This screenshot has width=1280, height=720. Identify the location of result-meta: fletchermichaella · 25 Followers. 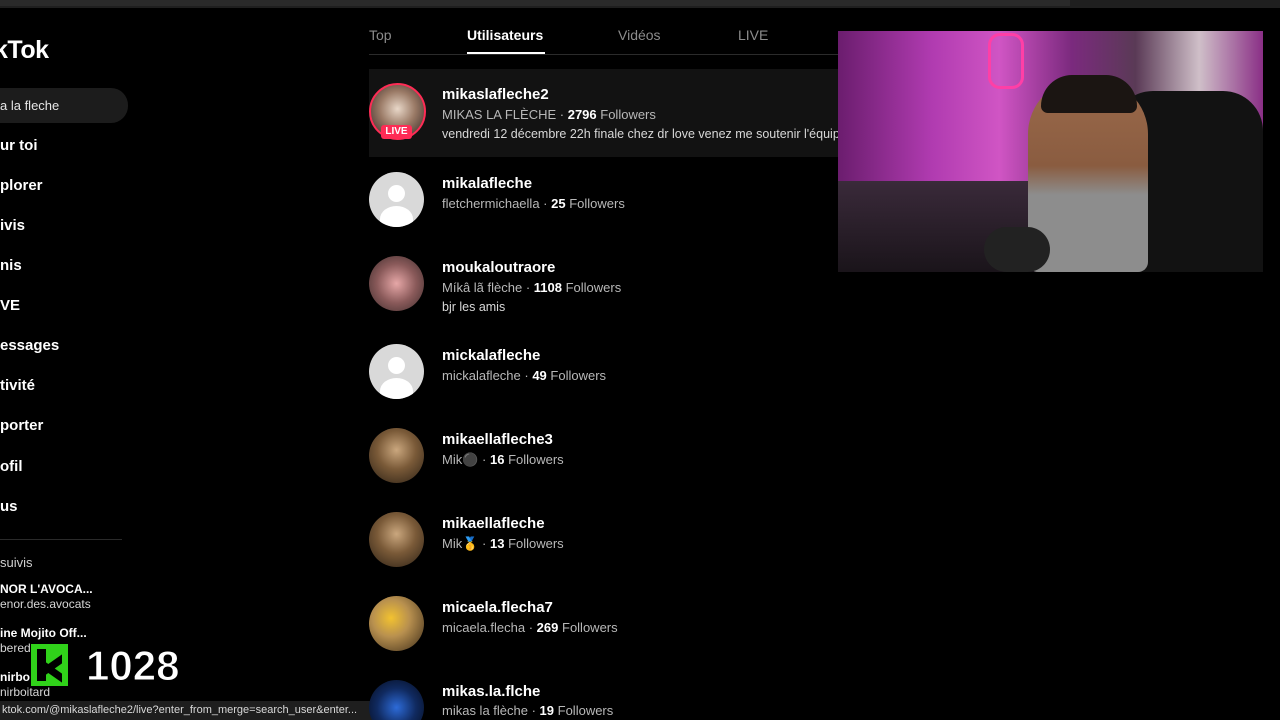
(533, 203).